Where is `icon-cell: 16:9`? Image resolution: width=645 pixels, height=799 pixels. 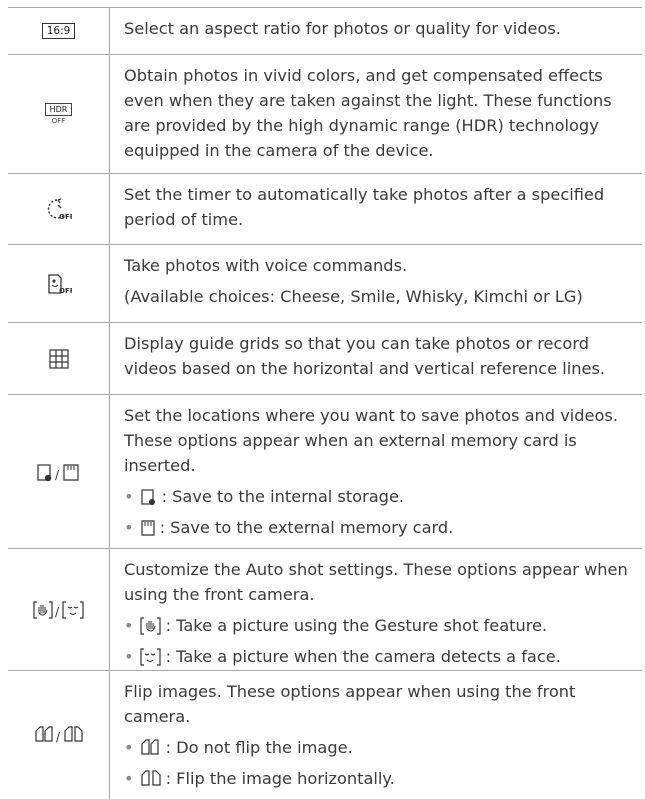 icon-cell: 16:9 is located at coordinates (59, 31).